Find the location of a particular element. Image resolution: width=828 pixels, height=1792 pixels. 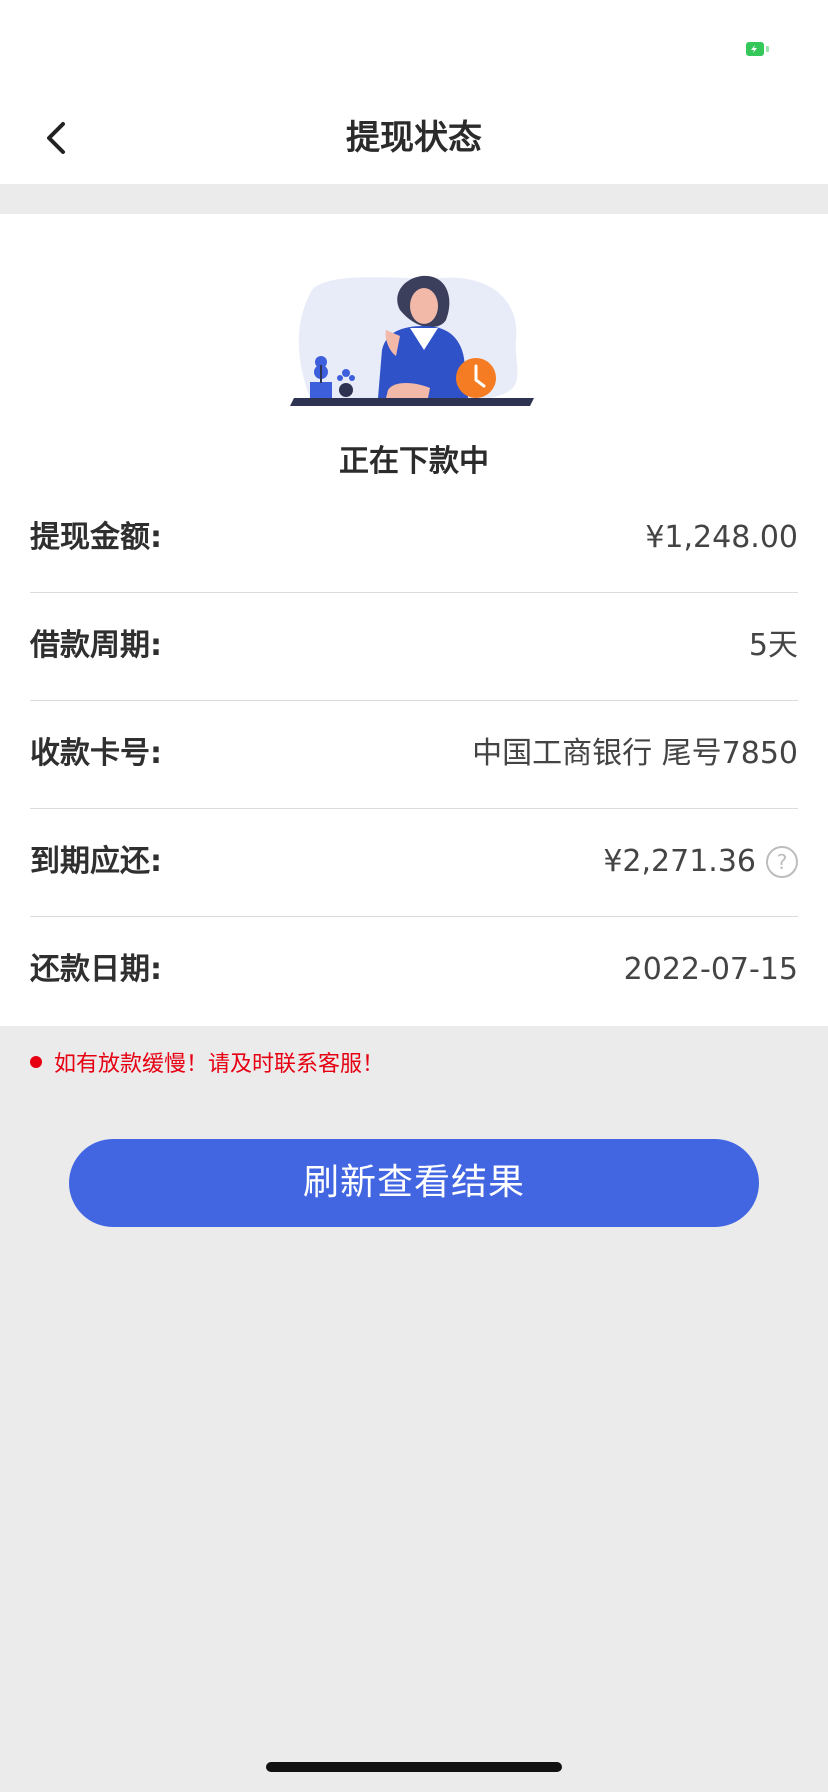

status-bar is located at coordinates (414, 46).